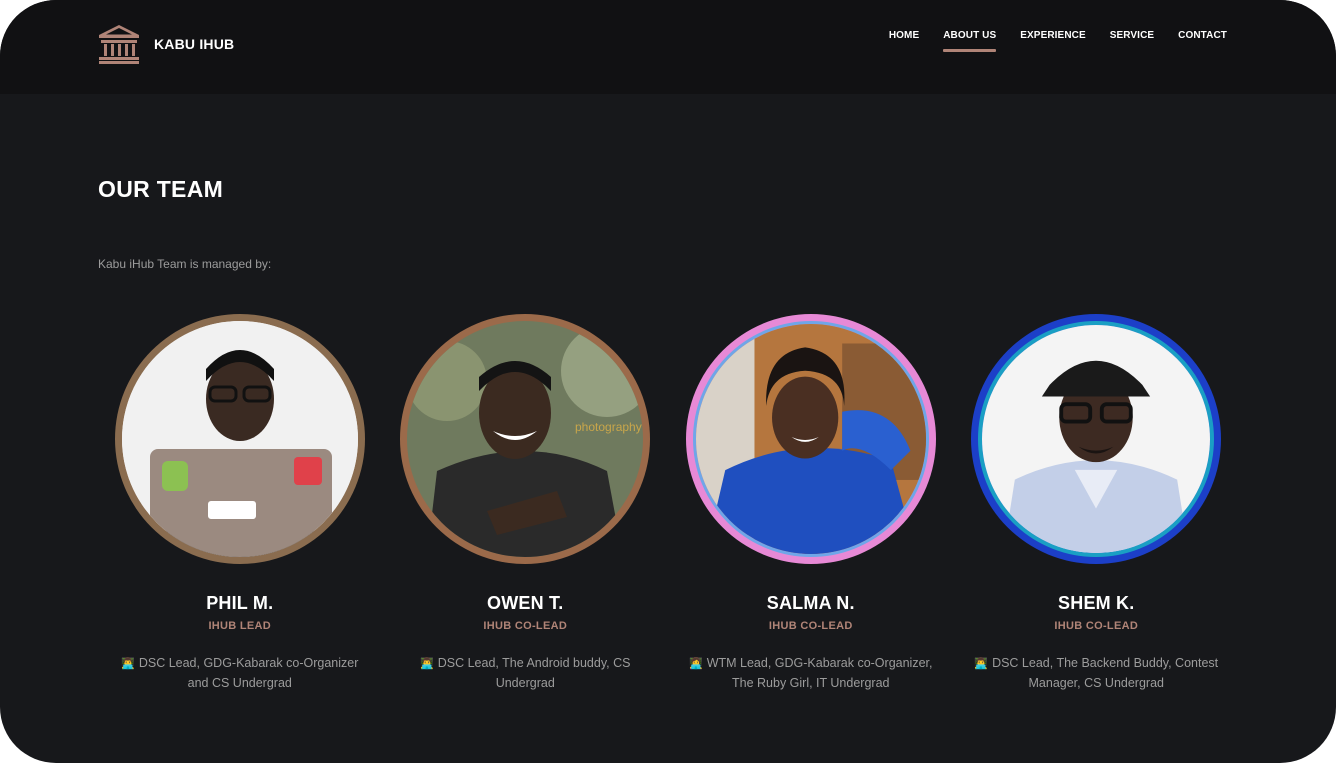 The width and height of the screenshot is (1336, 763). What do you see at coordinates (1132, 41) in the screenshot?
I see `nav-service: SERVICE` at bounding box center [1132, 41].